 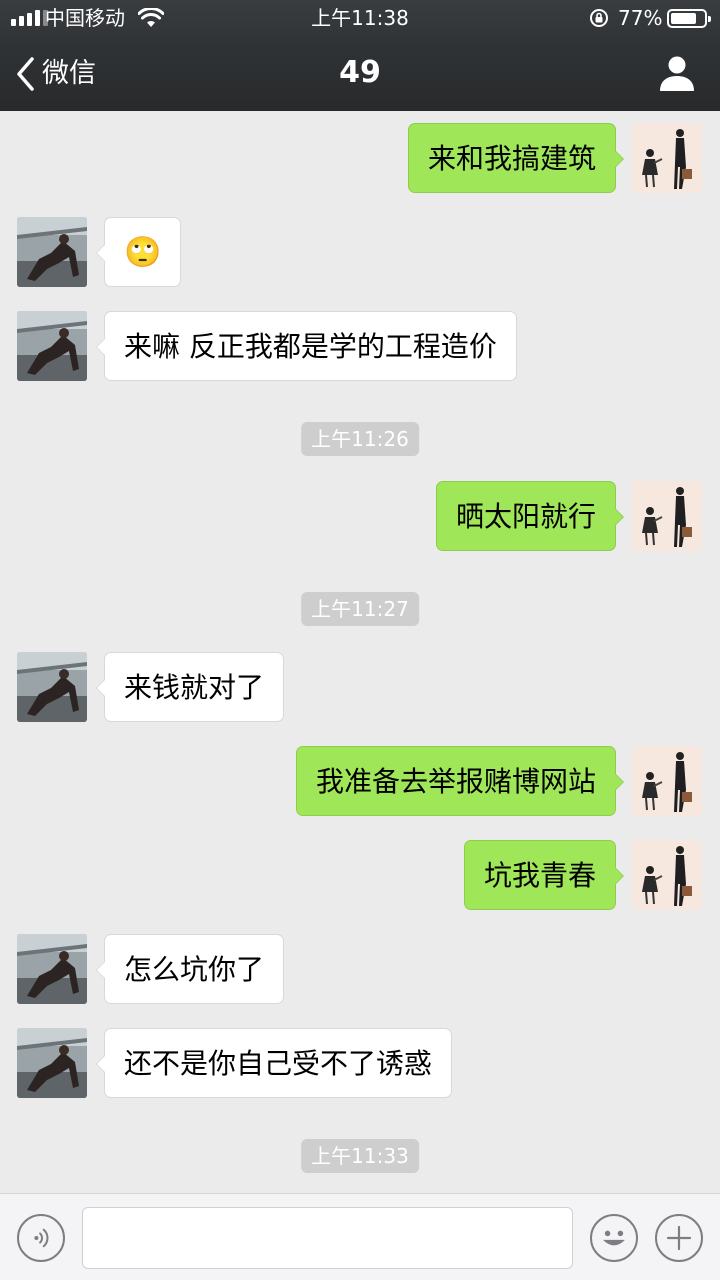 I want to click on contact-message-bubble: 🙄, so click(x=138, y=252).